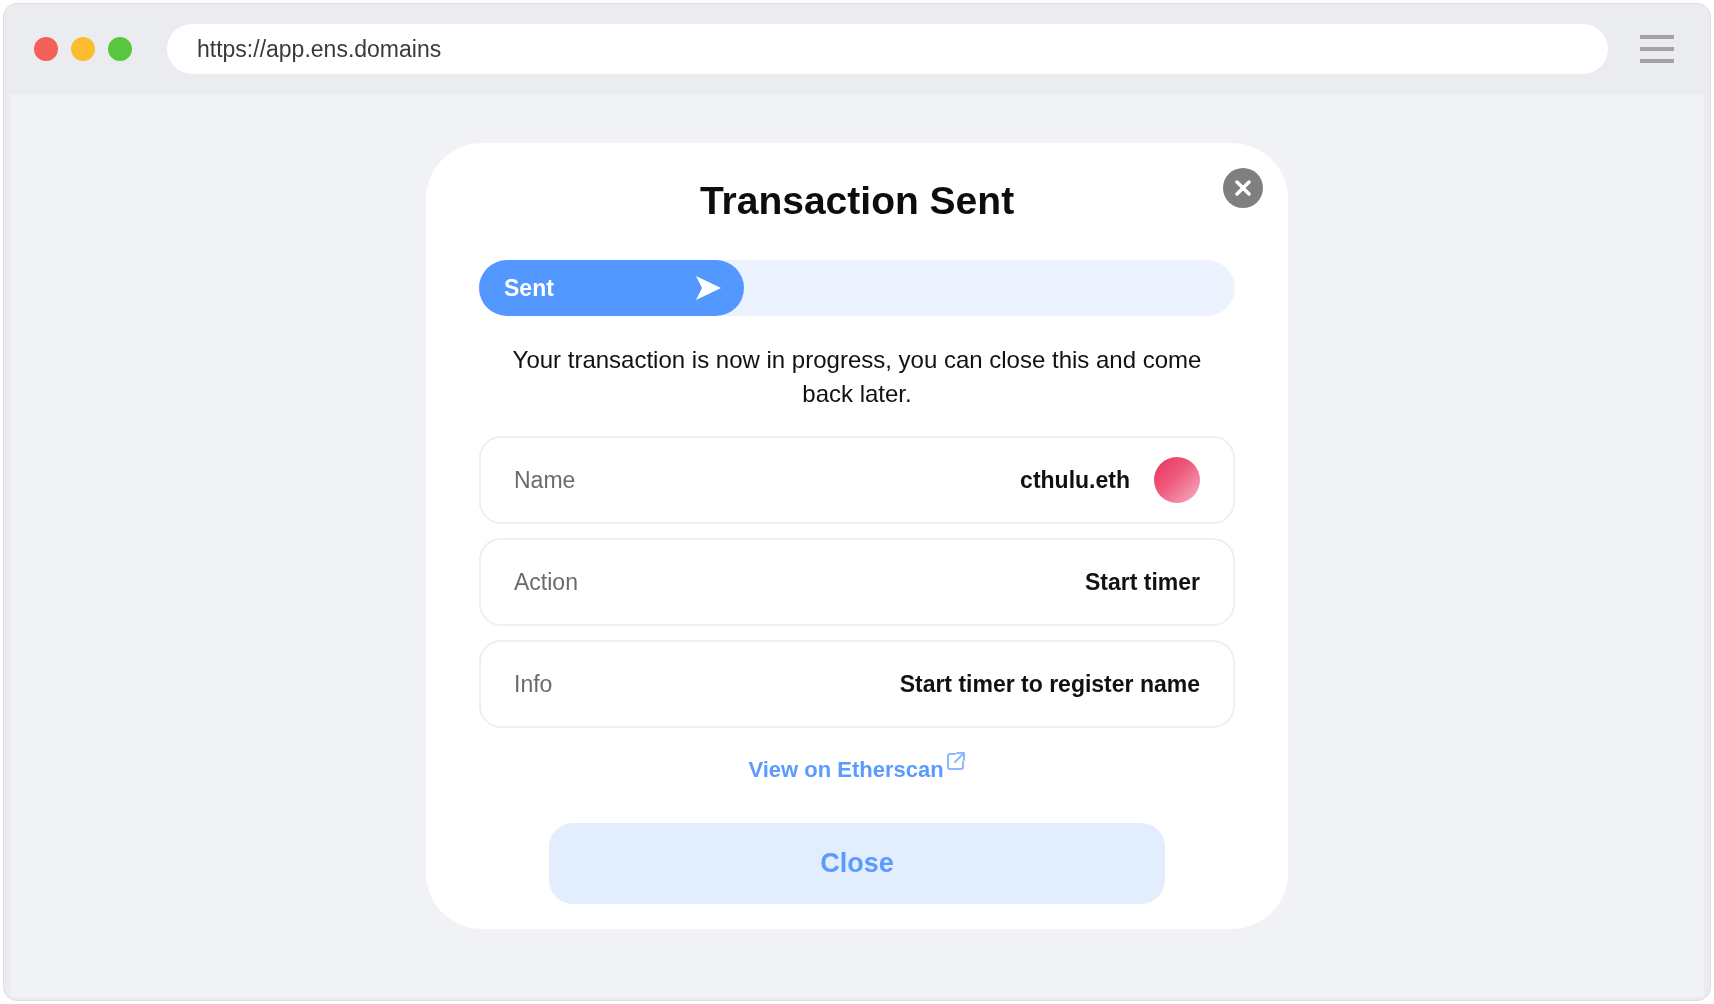 Image resolution: width=1714 pixels, height=1004 pixels. What do you see at coordinates (857, 770) in the screenshot?
I see `etherscan-link: View on Etherscan` at bounding box center [857, 770].